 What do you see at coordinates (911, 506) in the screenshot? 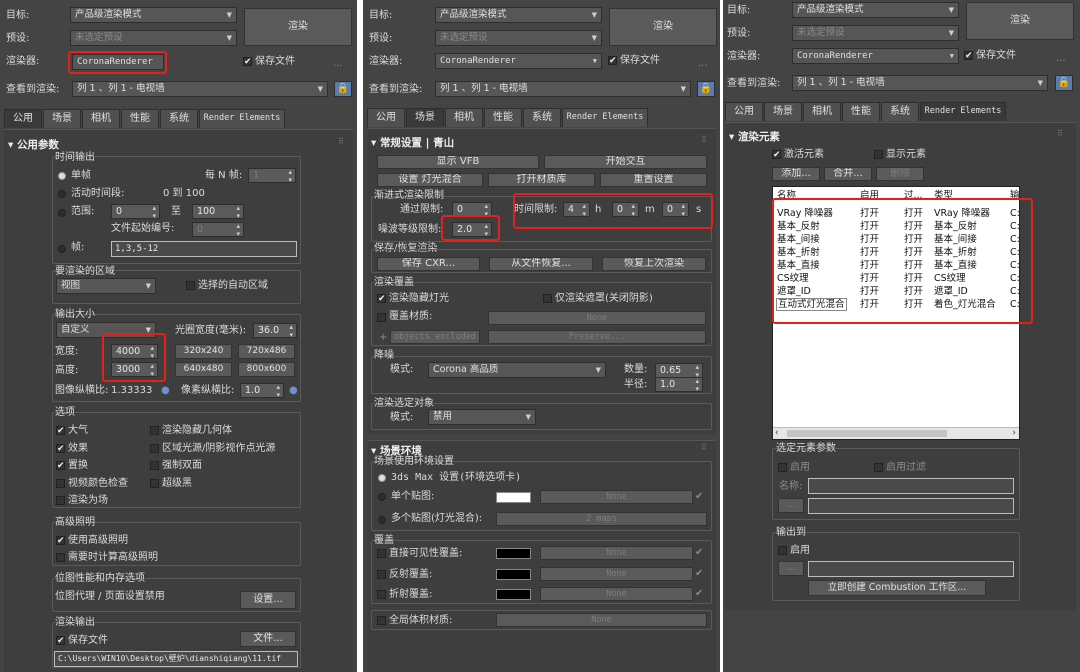
I see `element-path-field` at bounding box center [911, 506].